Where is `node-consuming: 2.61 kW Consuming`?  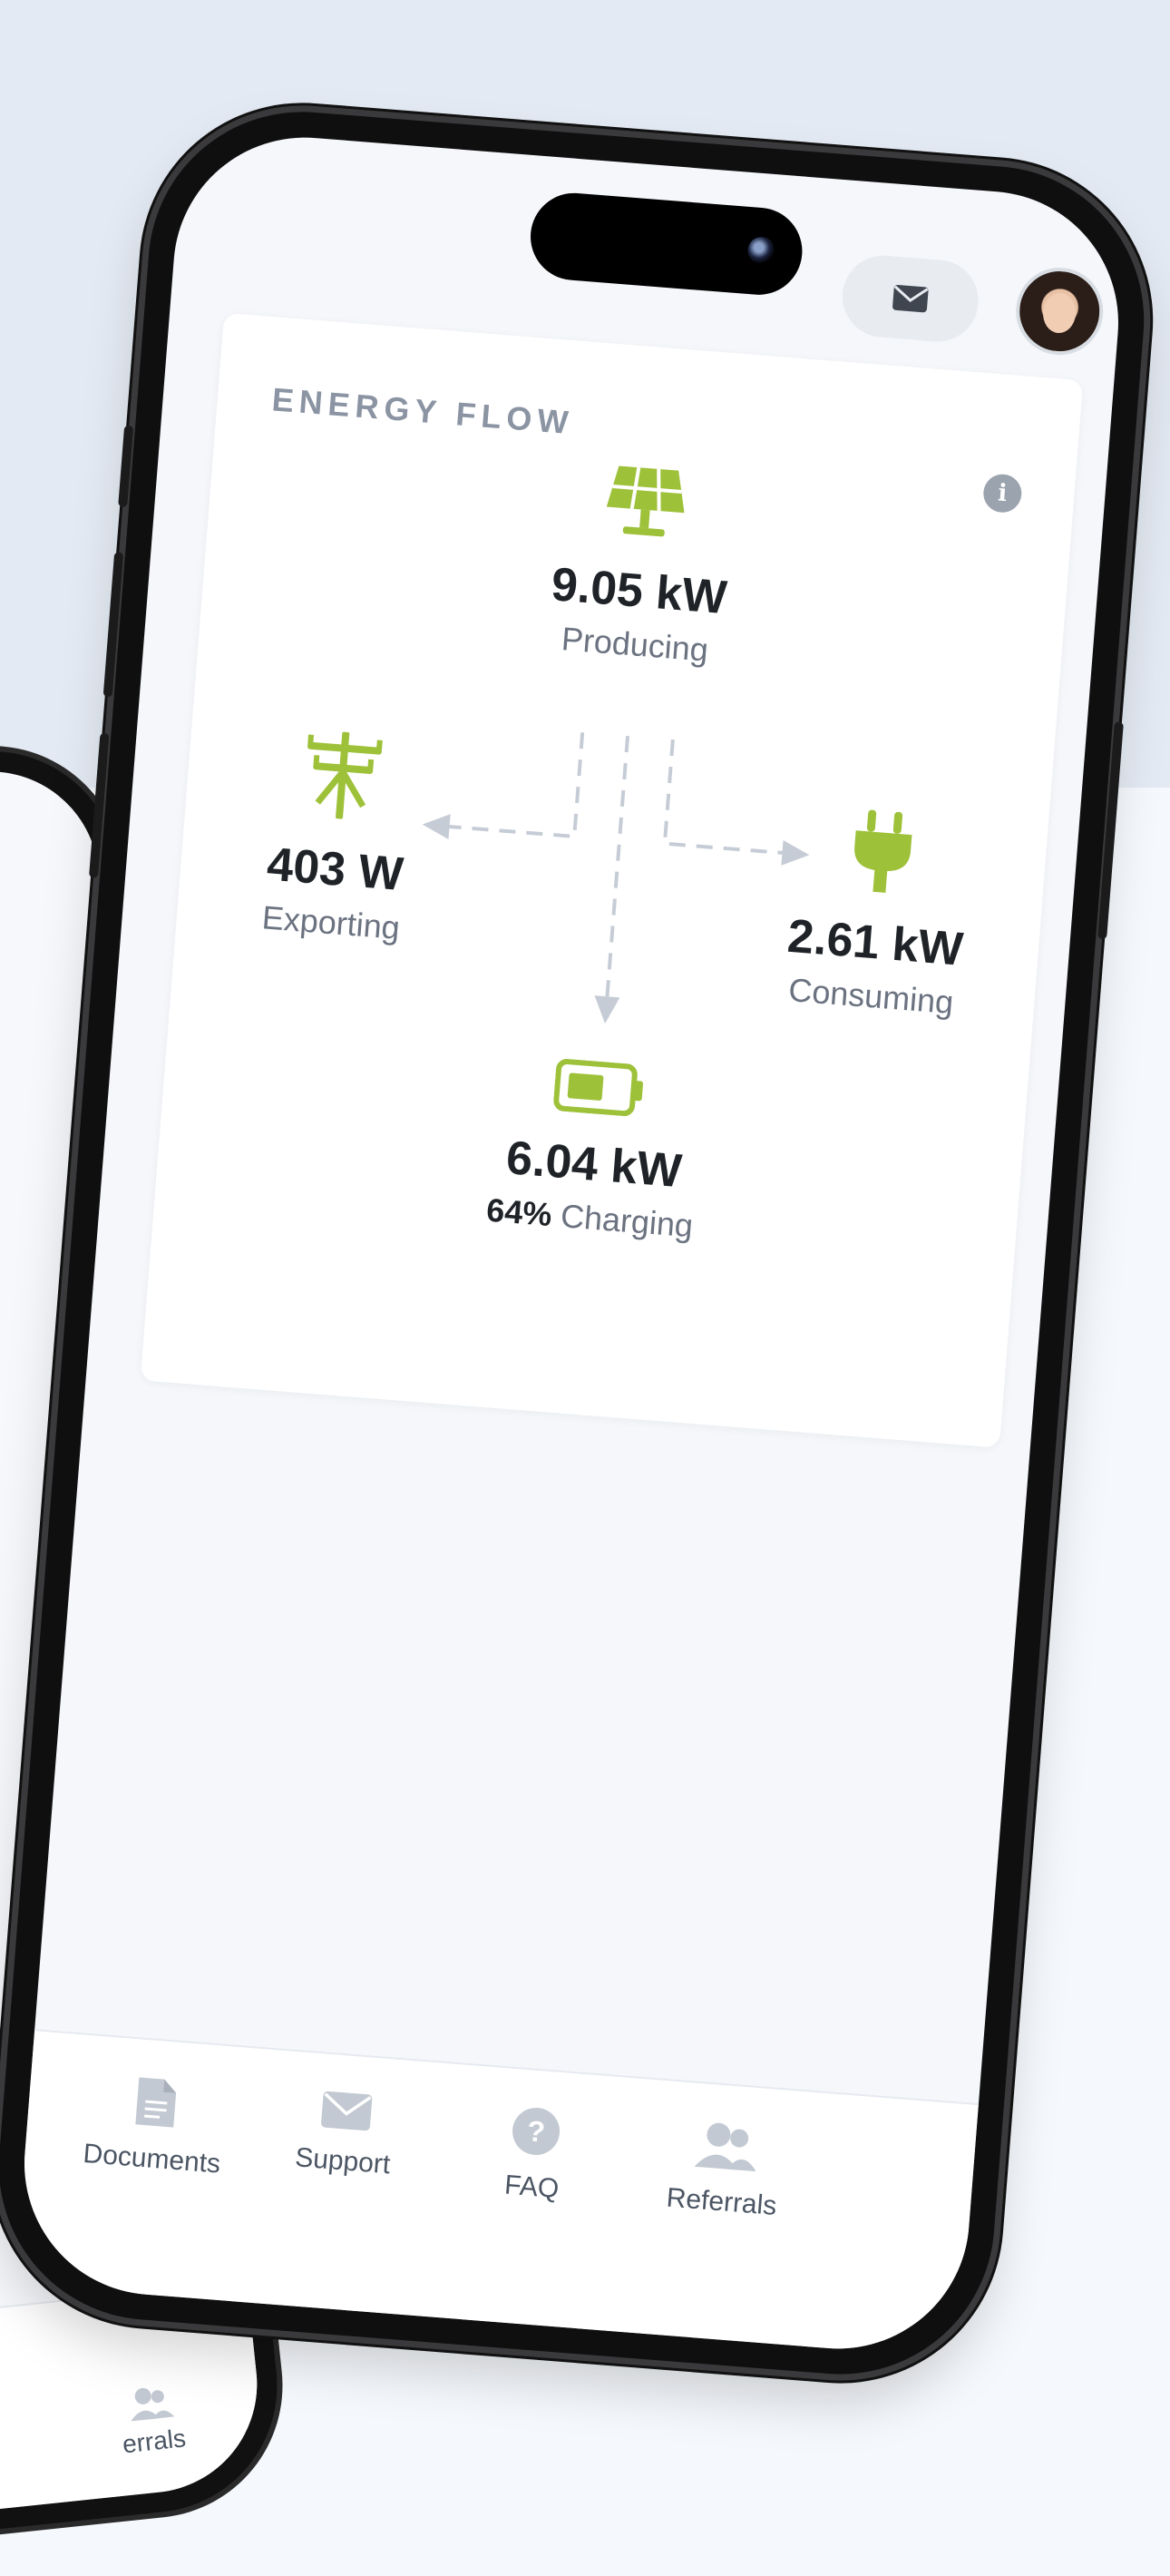
node-consuming: 2.61 kW Consuming is located at coordinates (877, 913).